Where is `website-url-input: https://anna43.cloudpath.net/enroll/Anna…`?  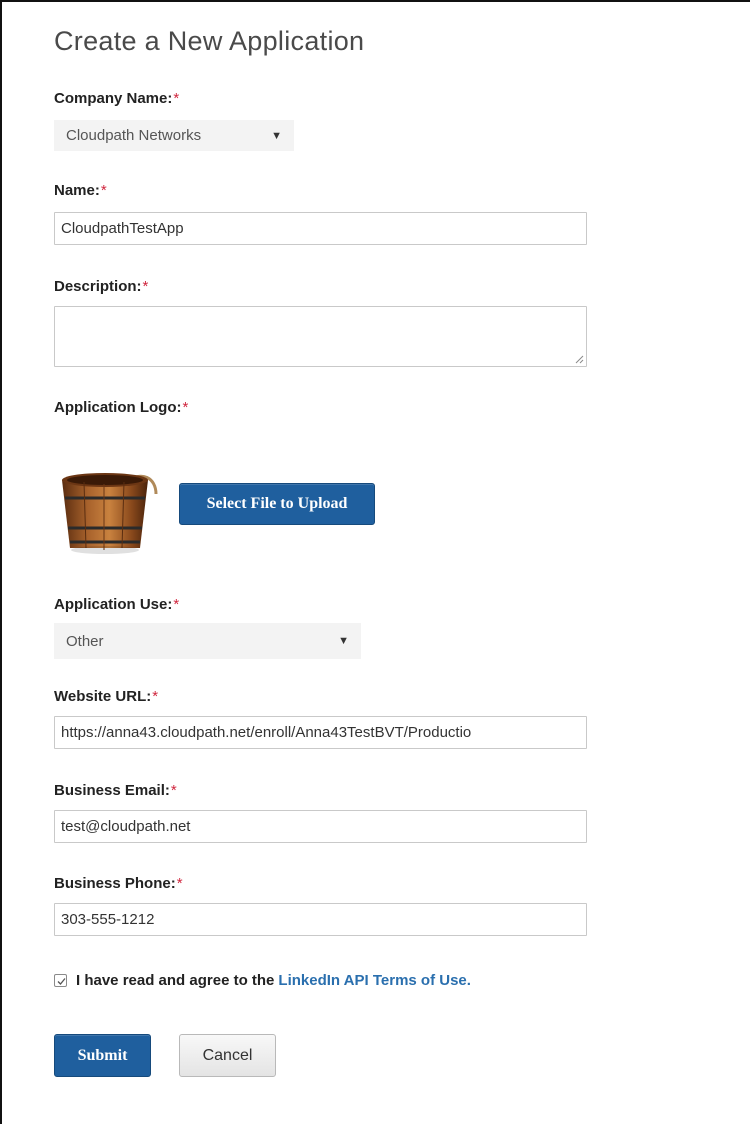
website-url-input: https://anna43.cloudpath.net/enroll/Anna… is located at coordinates (320, 732).